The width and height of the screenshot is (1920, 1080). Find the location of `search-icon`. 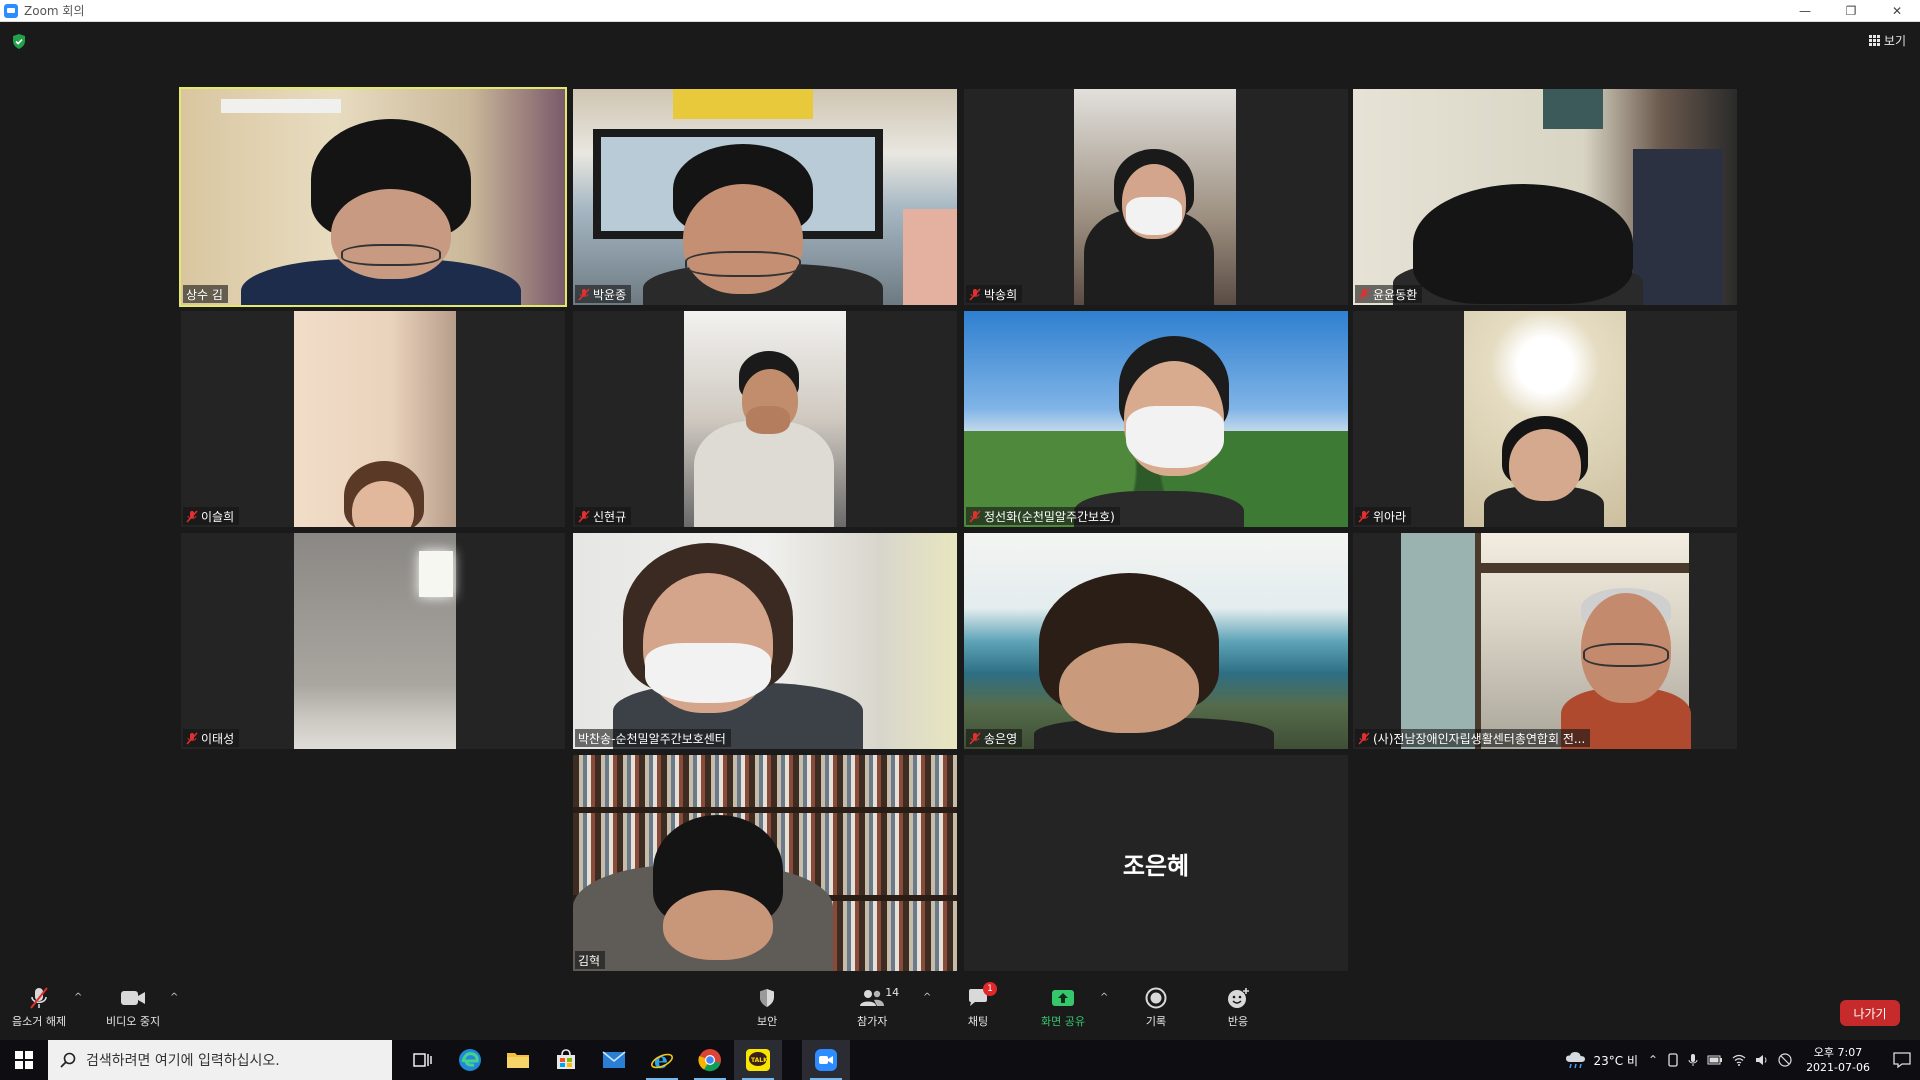

search-icon is located at coordinates (68, 1060).